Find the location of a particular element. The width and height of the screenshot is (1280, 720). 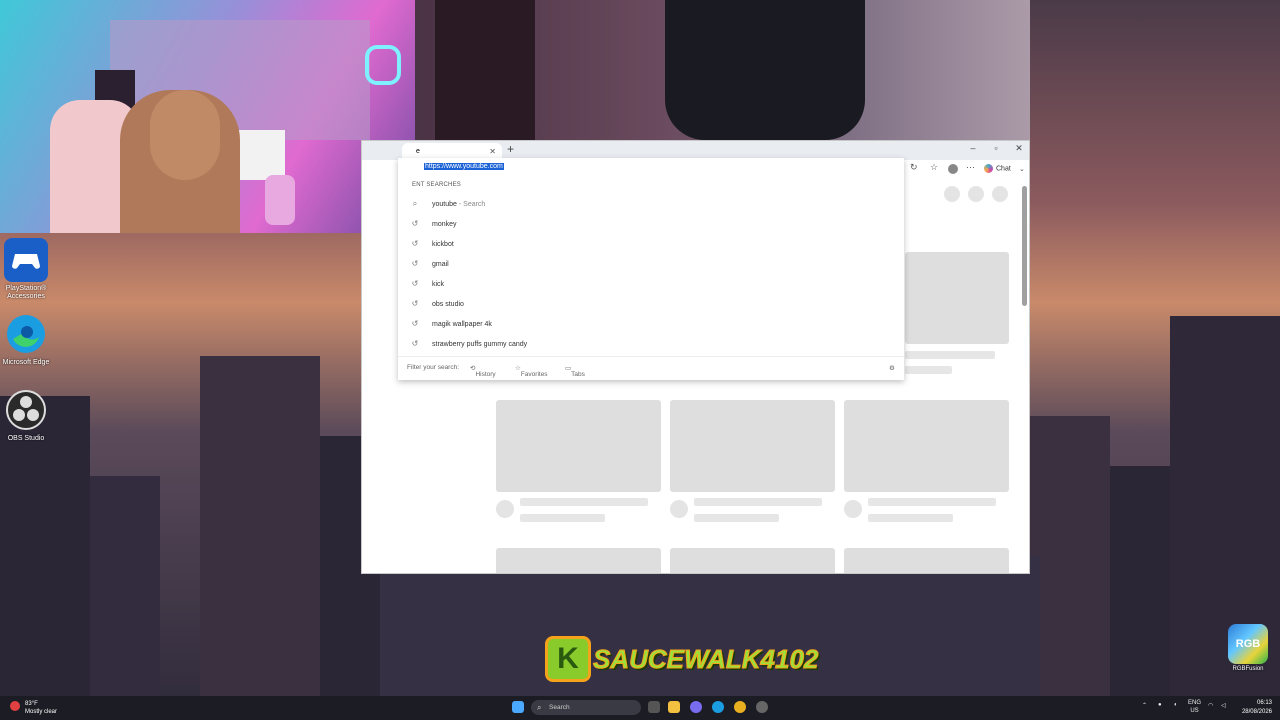

history-label: History is located at coordinates (485, 374).